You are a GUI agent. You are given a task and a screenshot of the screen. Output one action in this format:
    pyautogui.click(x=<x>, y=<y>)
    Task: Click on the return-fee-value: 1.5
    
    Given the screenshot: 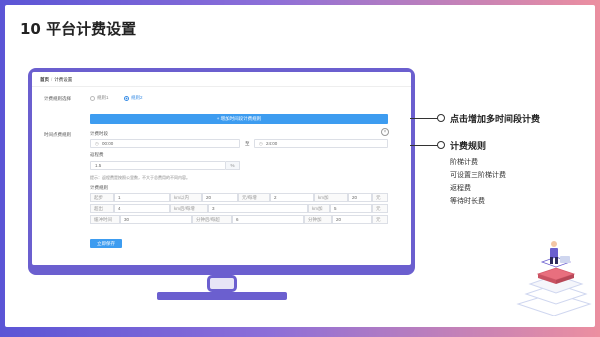 What is the action you would take?
    pyautogui.click(x=98, y=165)
    